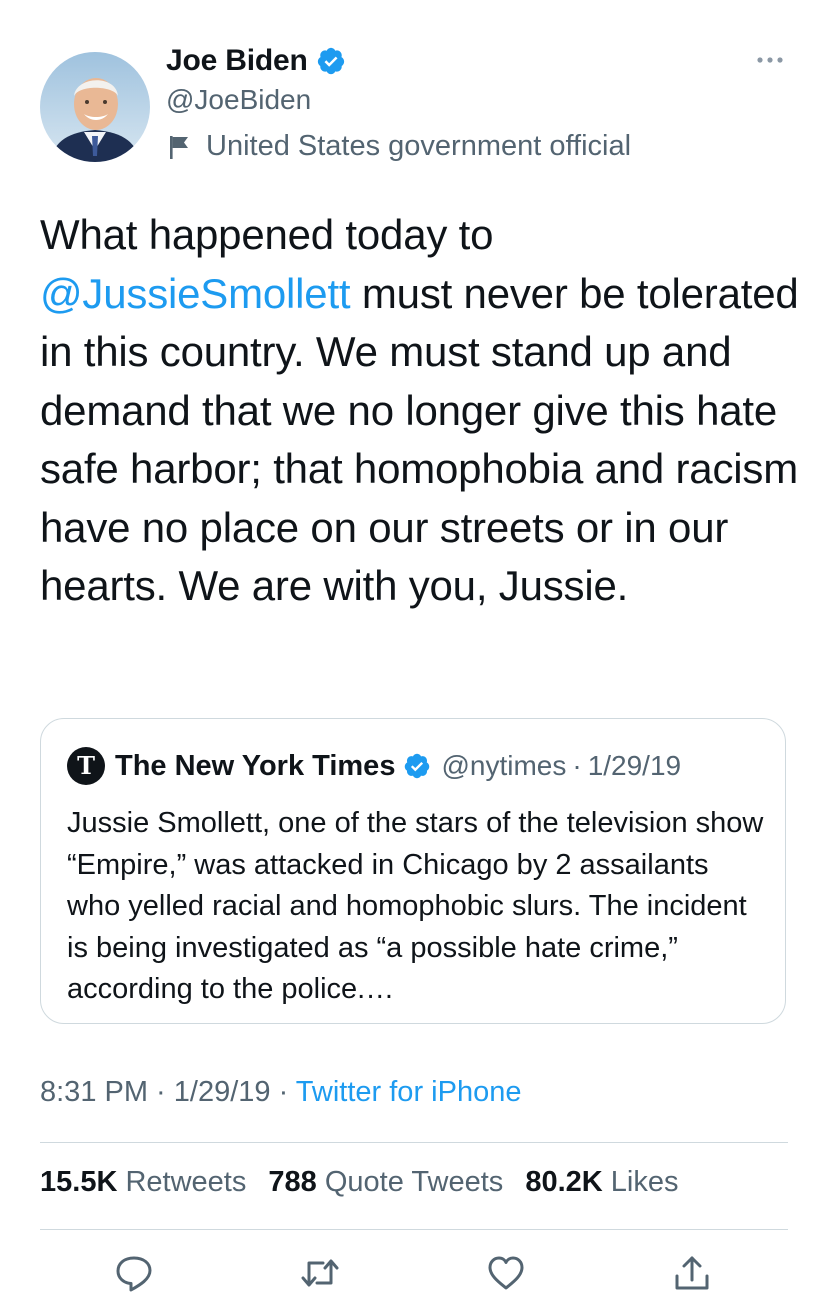 The image size is (828, 1292). What do you see at coordinates (237, 61) in the screenshot?
I see `author-name: Joe Biden` at bounding box center [237, 61].